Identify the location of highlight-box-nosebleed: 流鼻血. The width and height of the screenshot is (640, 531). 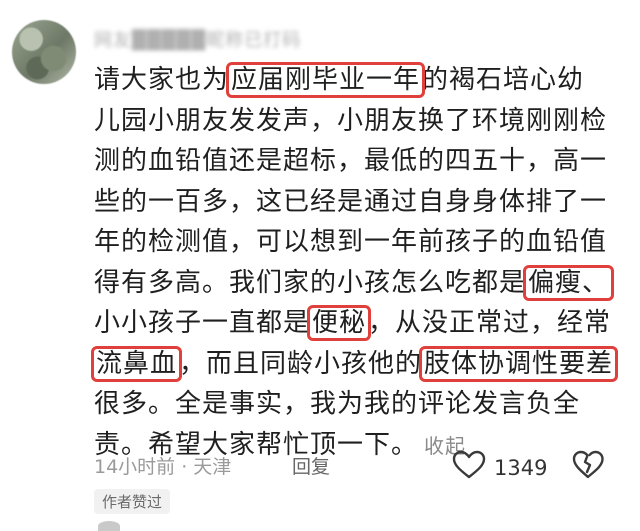
(136, 363).